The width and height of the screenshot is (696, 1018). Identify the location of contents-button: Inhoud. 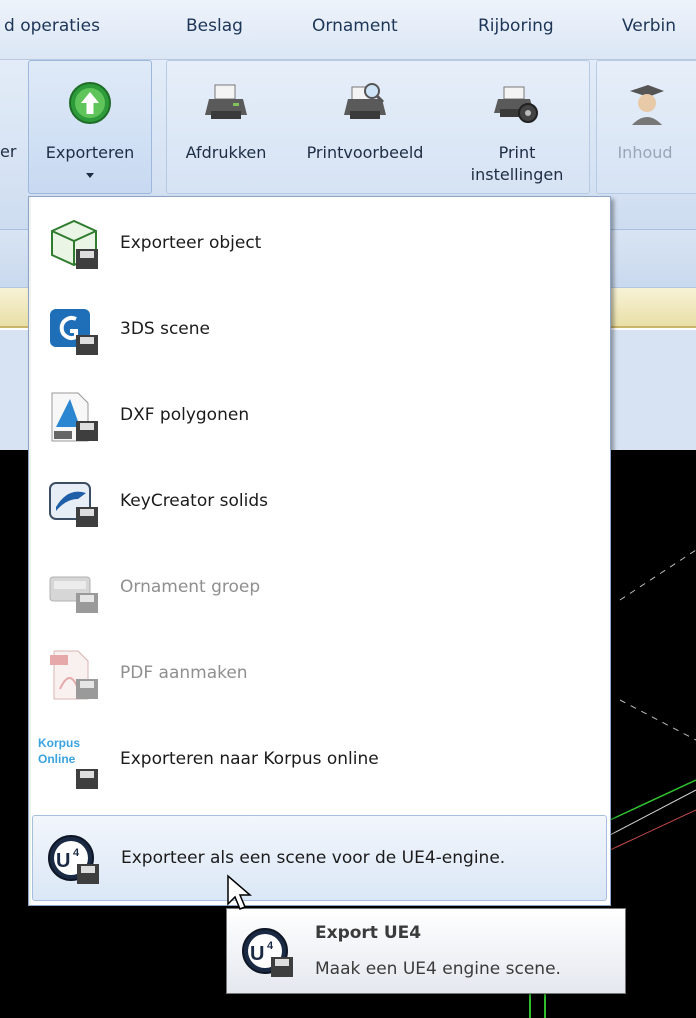
(645, 128).